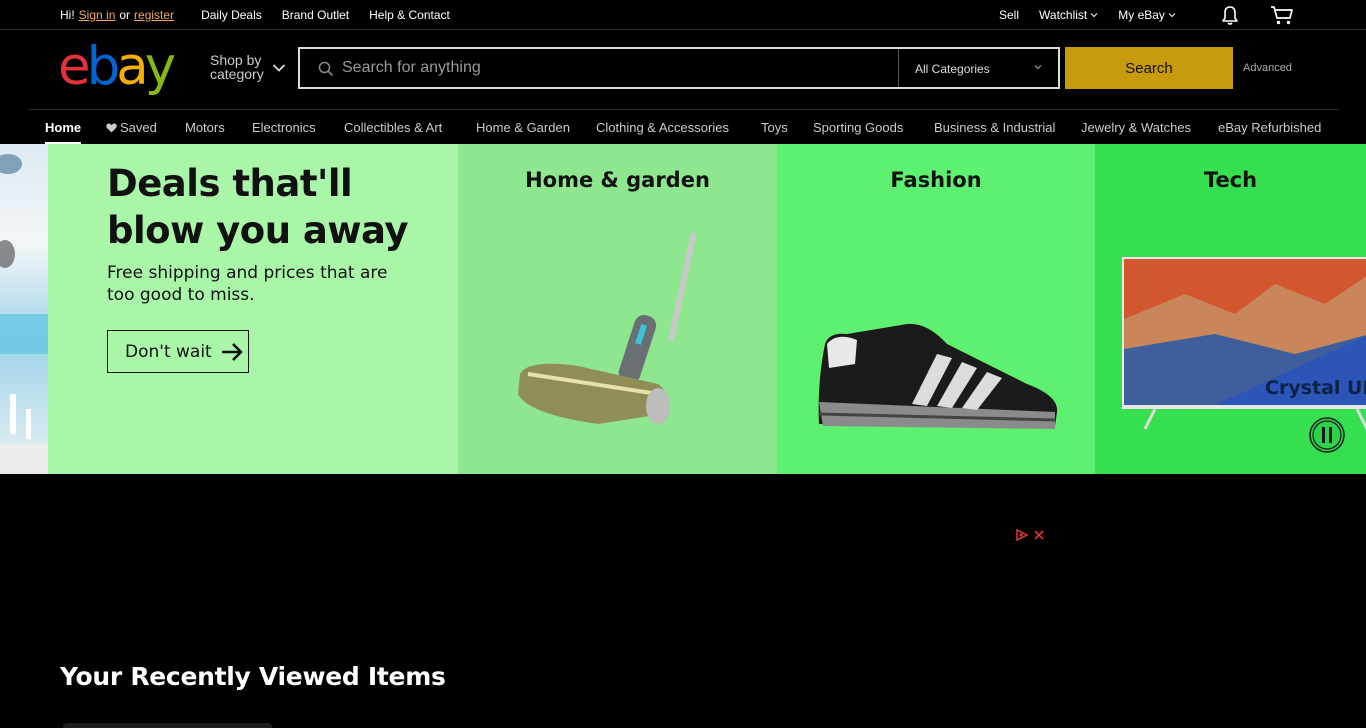 This screenshot has width=1366, height=728. Describe the element at coordinates (1068, 15) in the screenshot. I see `watchlist-dropdown: Watchlist` at that location.